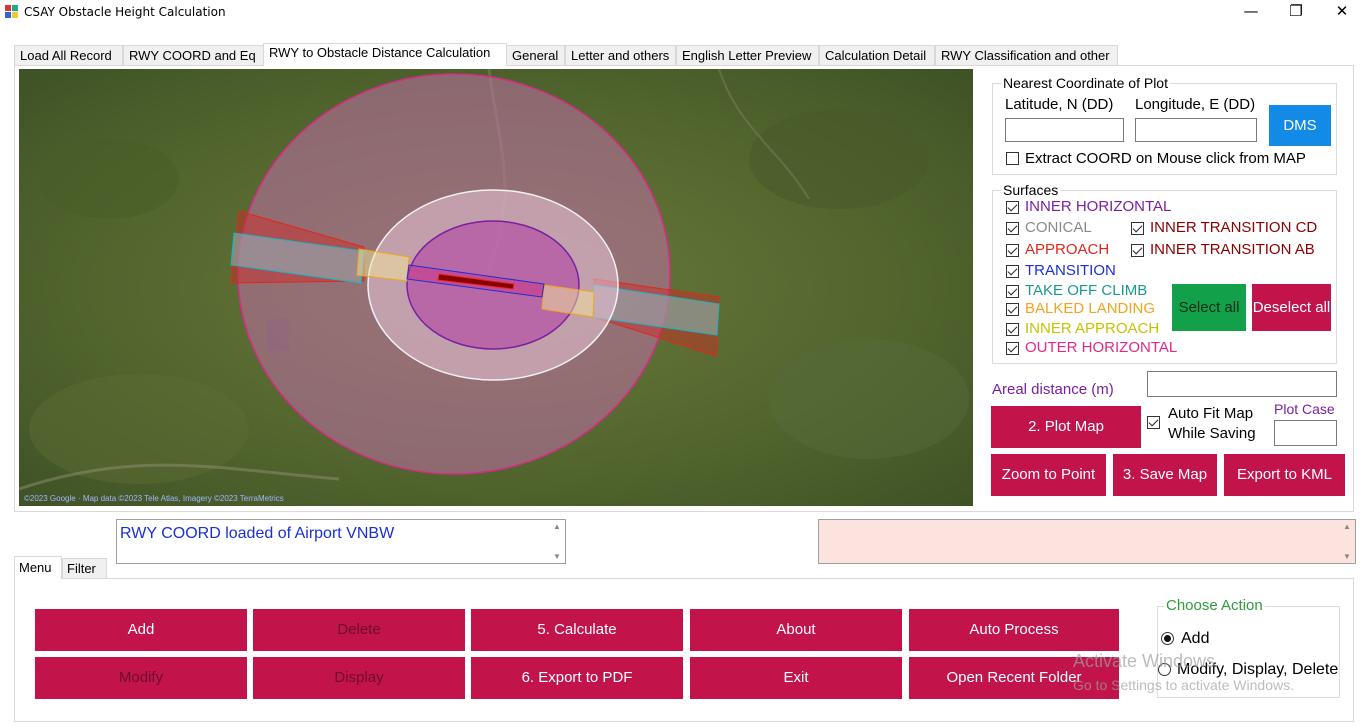  What do you see at coordinates (535, 55) in the screenshot?
I see `tab-general: General` at bounding box center [535, 55].